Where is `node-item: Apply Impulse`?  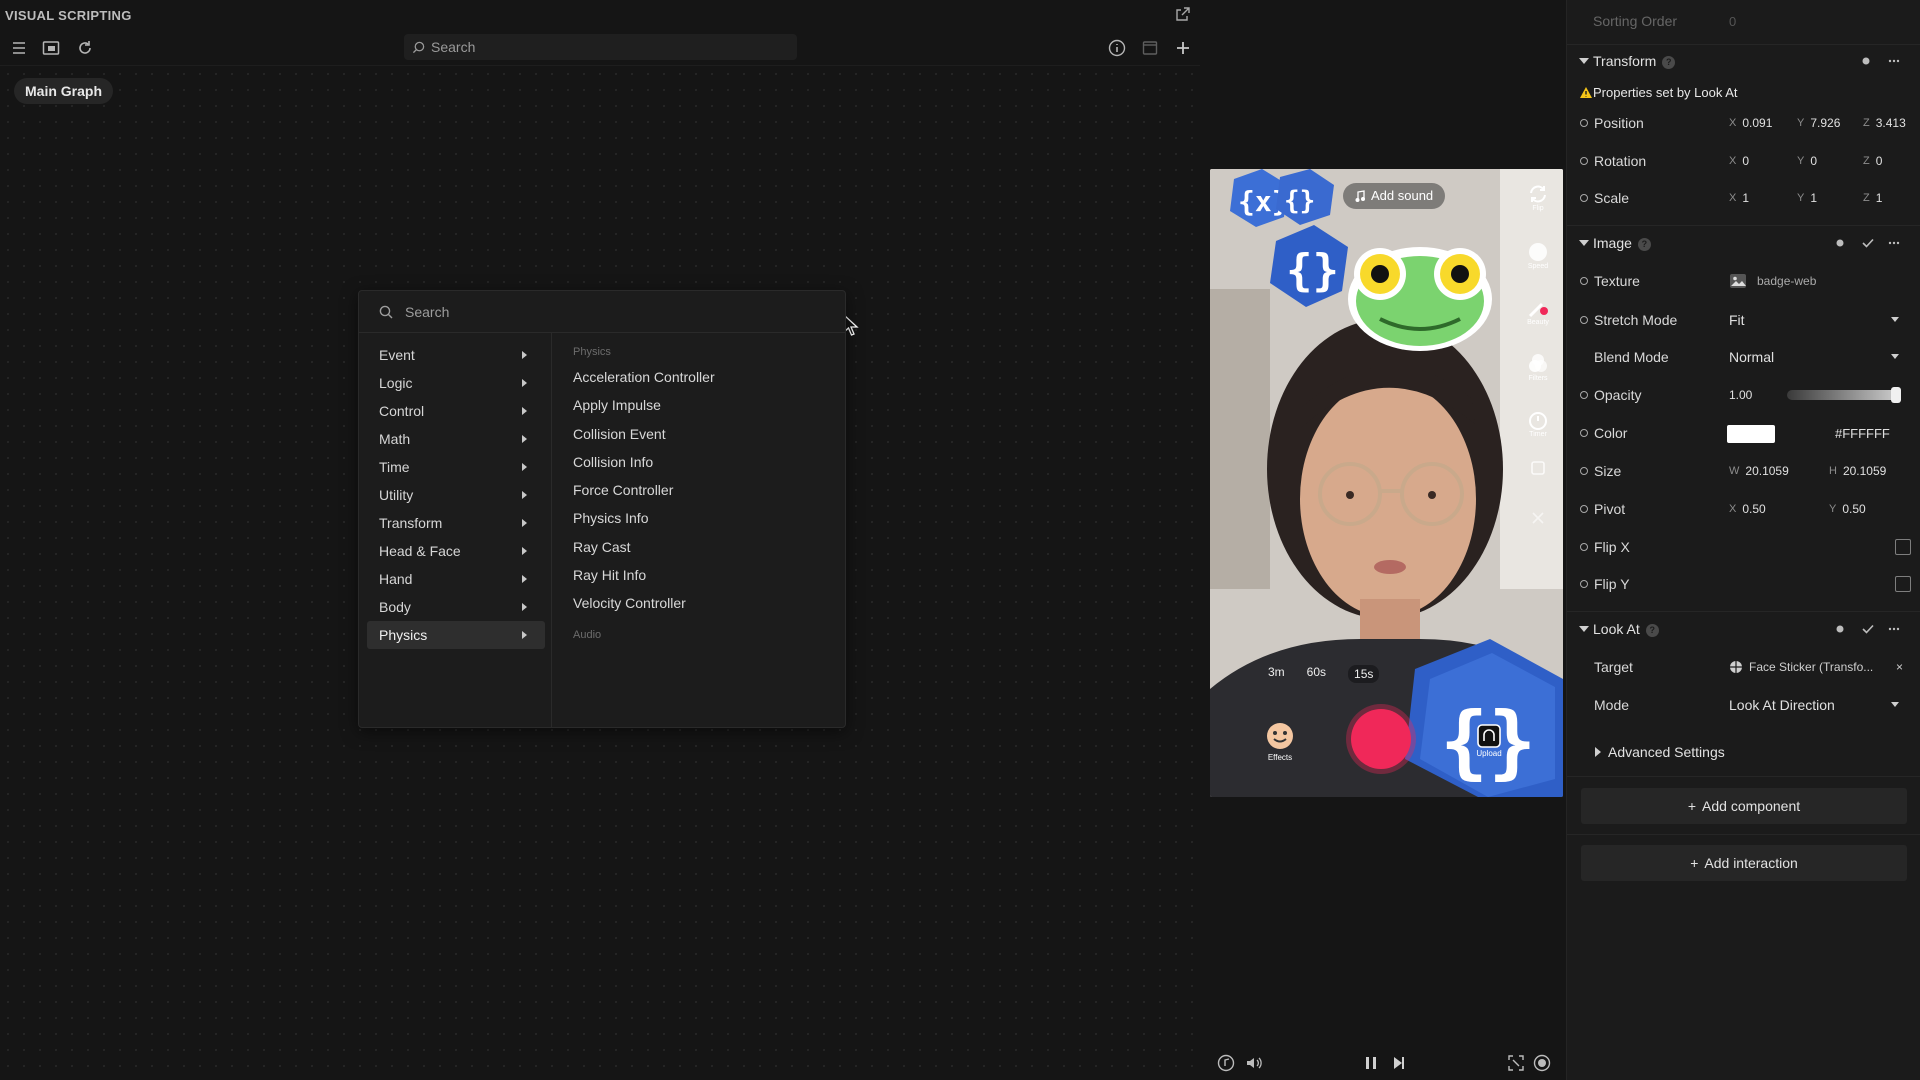 node-item: Apply Impulse is located at coordinates (703, 405).